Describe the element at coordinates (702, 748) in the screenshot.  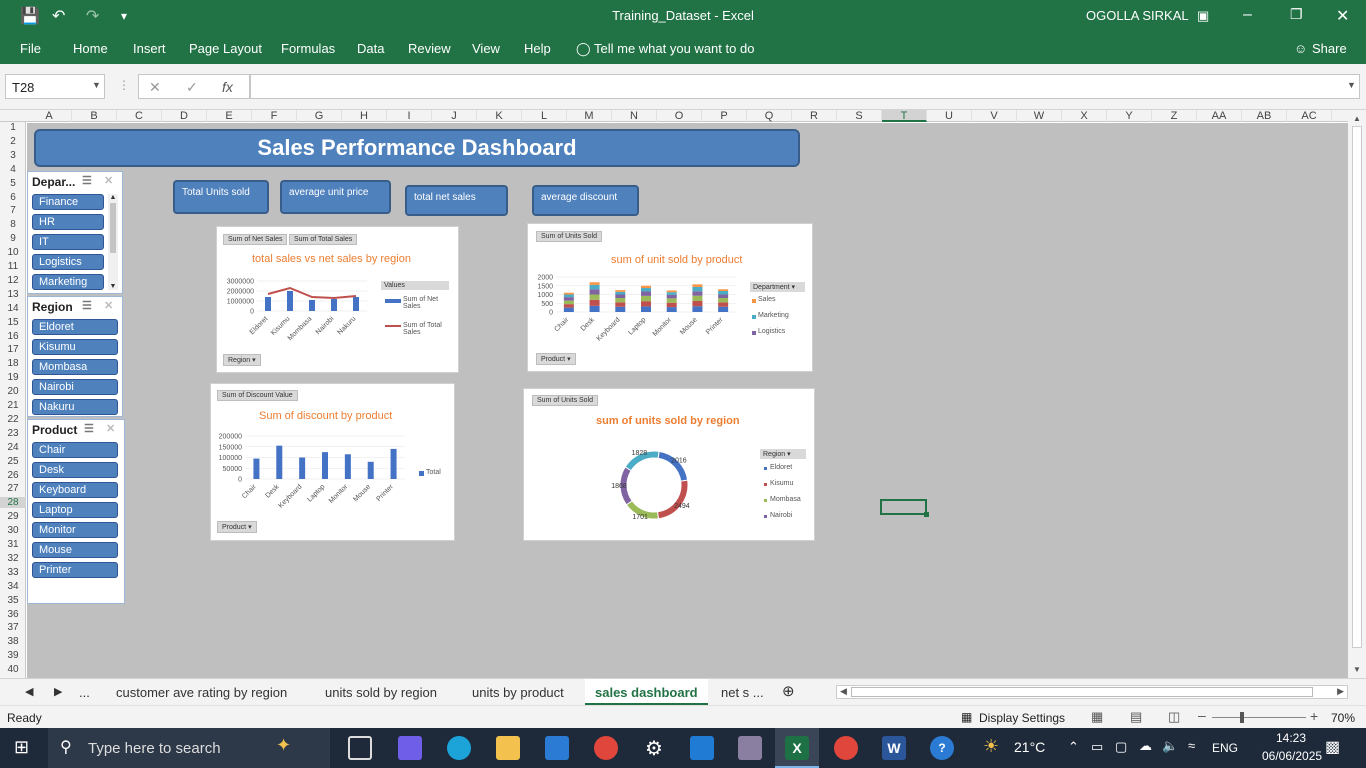
I see `vscode-icon` at that location.